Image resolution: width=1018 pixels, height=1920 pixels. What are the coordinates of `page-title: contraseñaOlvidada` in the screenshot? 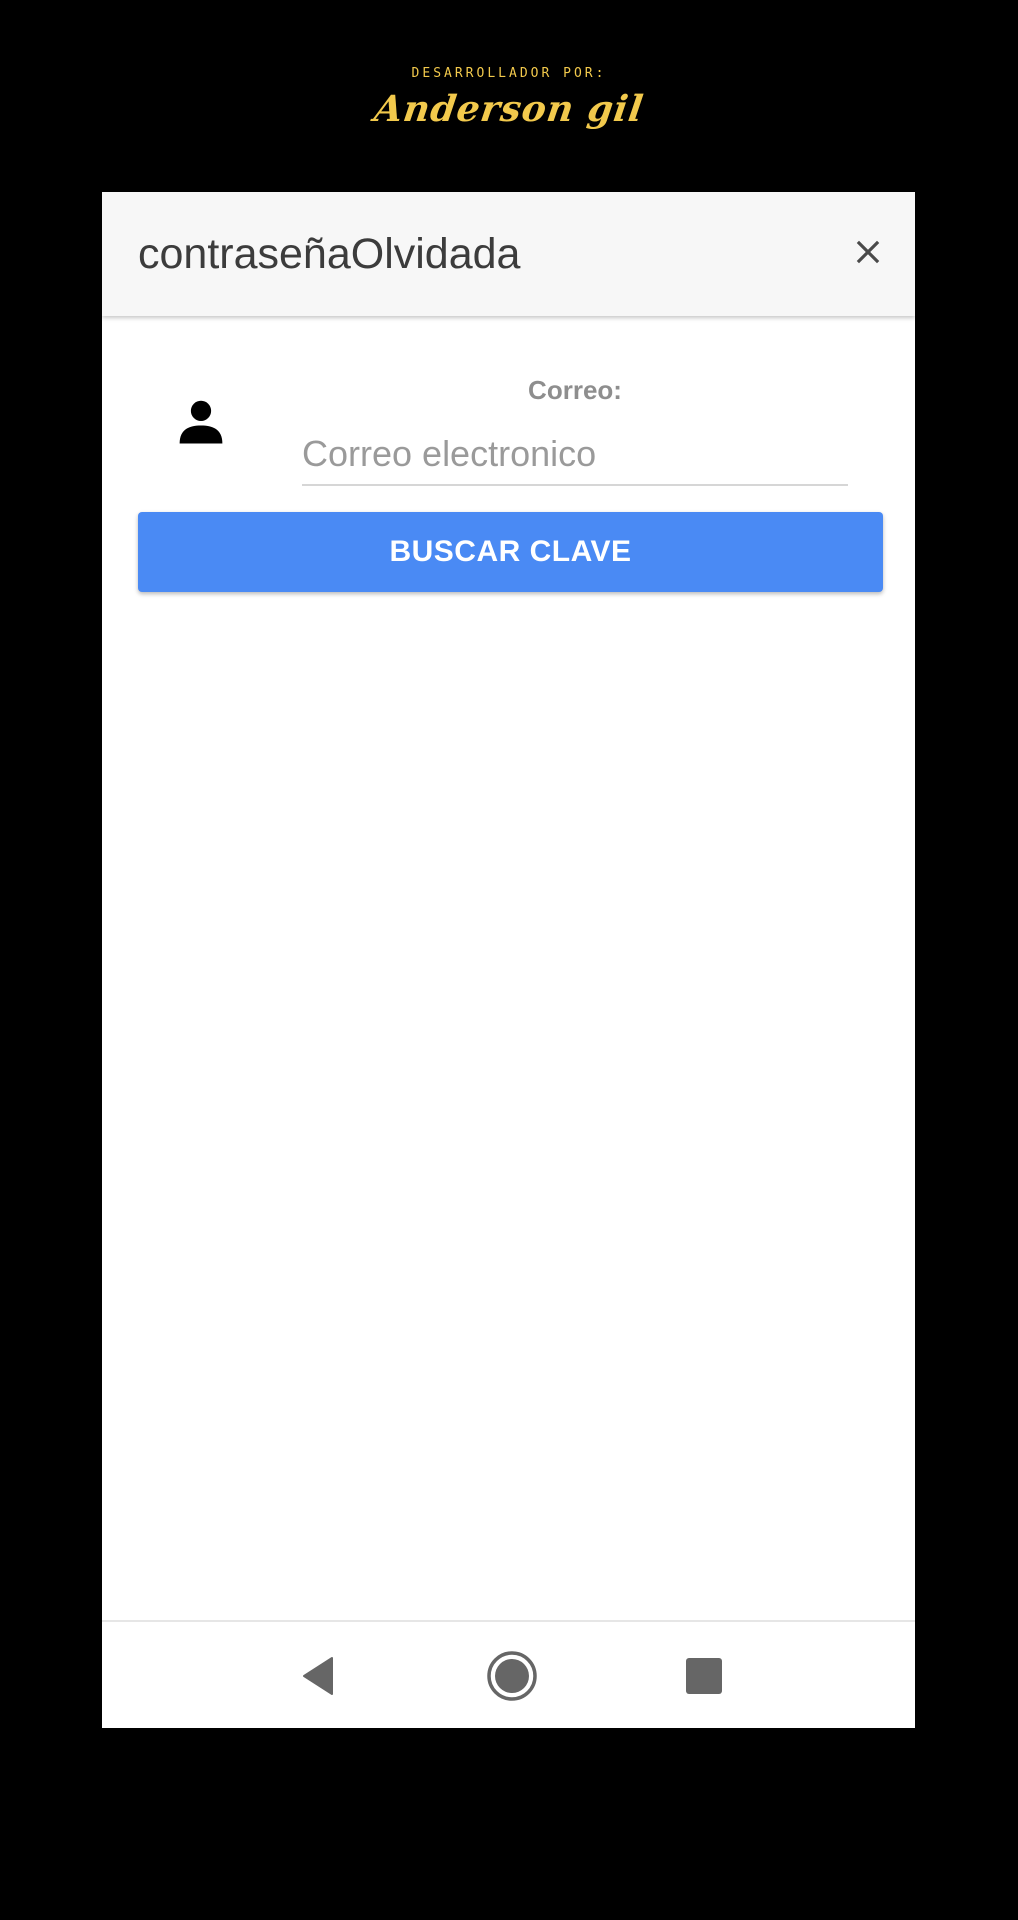 It's located at (329, 254).